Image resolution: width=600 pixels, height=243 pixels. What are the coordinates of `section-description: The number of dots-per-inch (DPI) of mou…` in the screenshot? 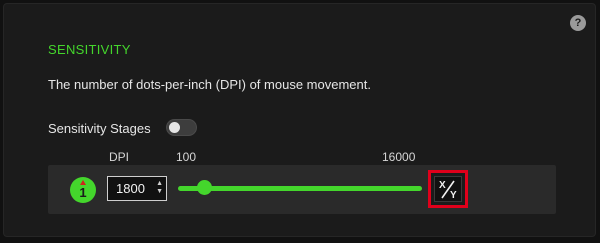 It's located at (209, 84).